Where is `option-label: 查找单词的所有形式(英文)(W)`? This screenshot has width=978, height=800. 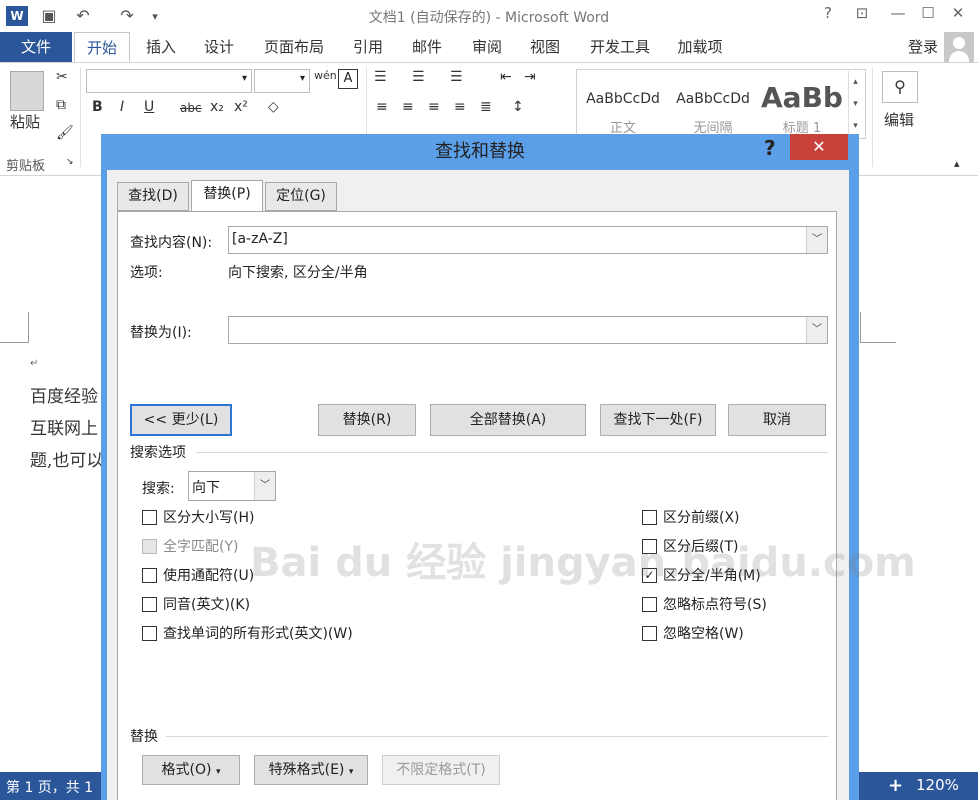
option-label: 查找单词的所有形式(英文)(W) is located at coordinates (258, 634).